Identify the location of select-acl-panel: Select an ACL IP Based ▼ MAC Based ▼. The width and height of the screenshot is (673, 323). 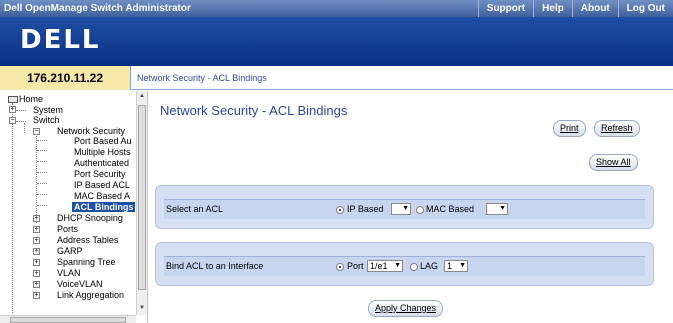
(404, 207).